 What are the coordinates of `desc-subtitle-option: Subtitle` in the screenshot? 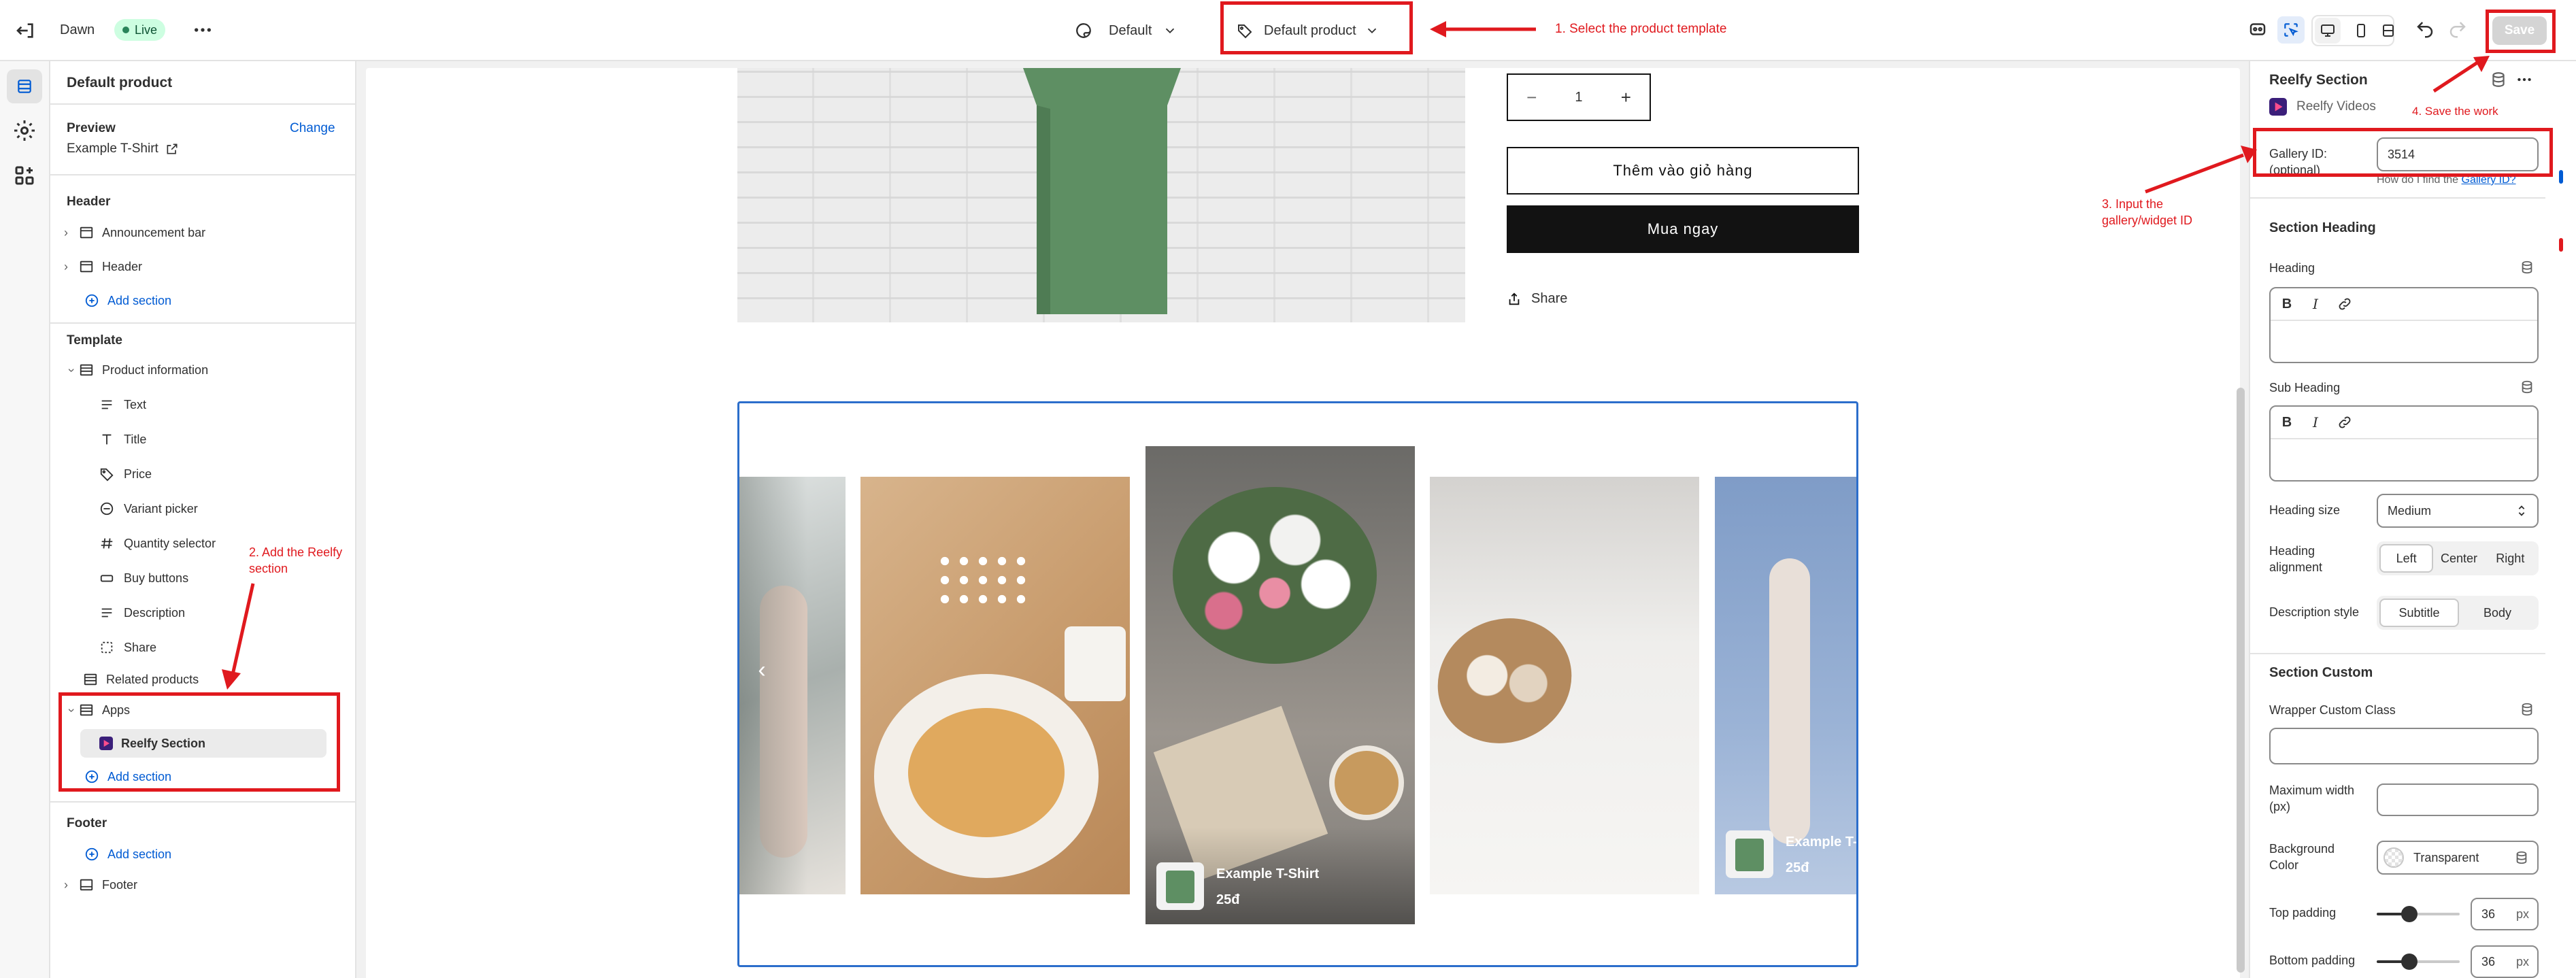 It's located at (2419, 612).